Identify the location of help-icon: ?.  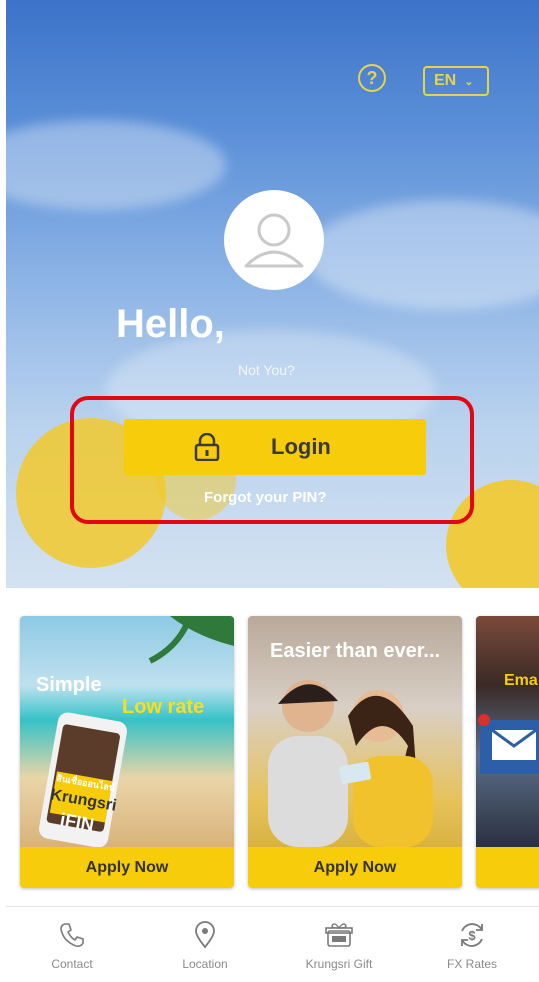
(372, 77).